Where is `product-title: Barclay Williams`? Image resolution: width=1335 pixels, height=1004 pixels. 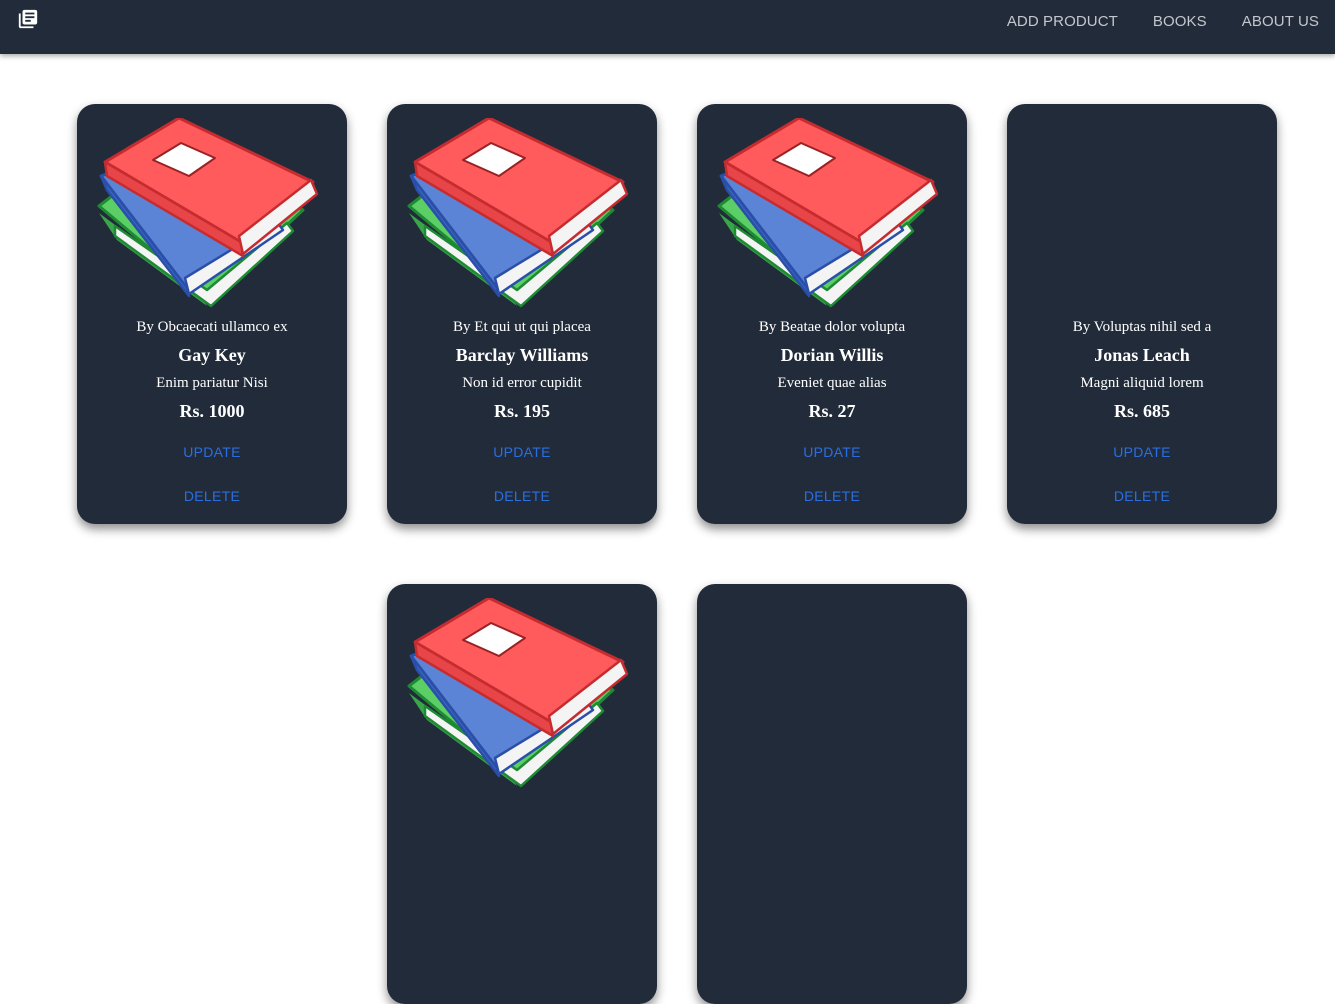 product-title: Barclay Williams is located at coordinates (522, 355).